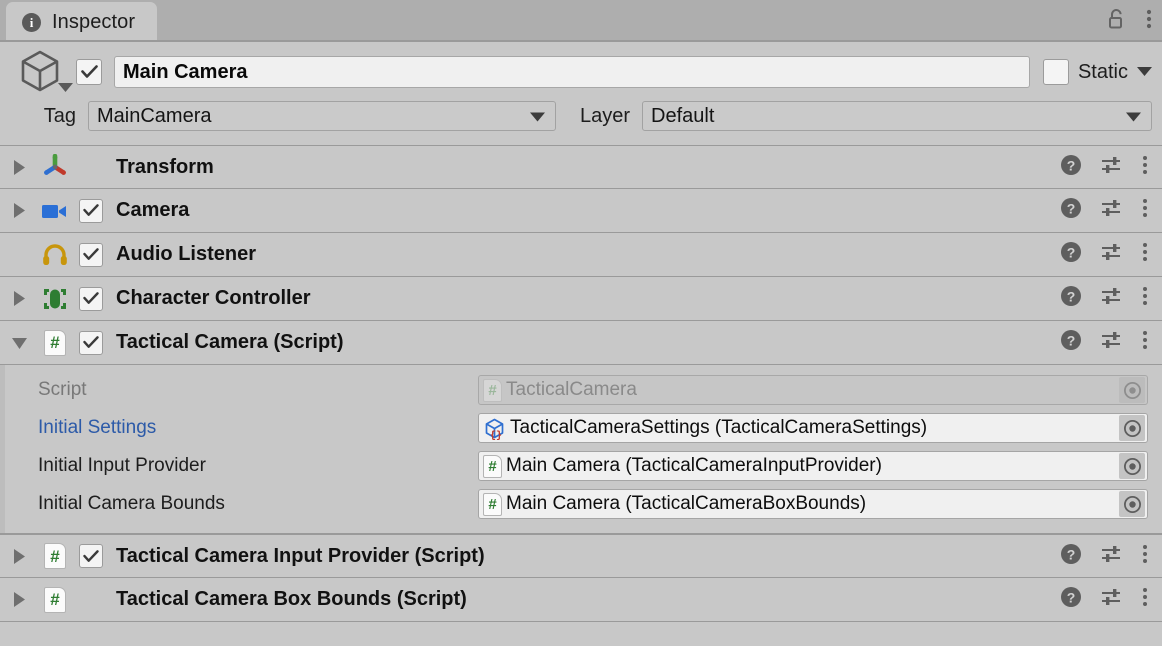  What do you see at coordinates (574, 390) in the screenshot?
I see `property-row: Script # TacticalCamera` at bounding box center [574, 390].